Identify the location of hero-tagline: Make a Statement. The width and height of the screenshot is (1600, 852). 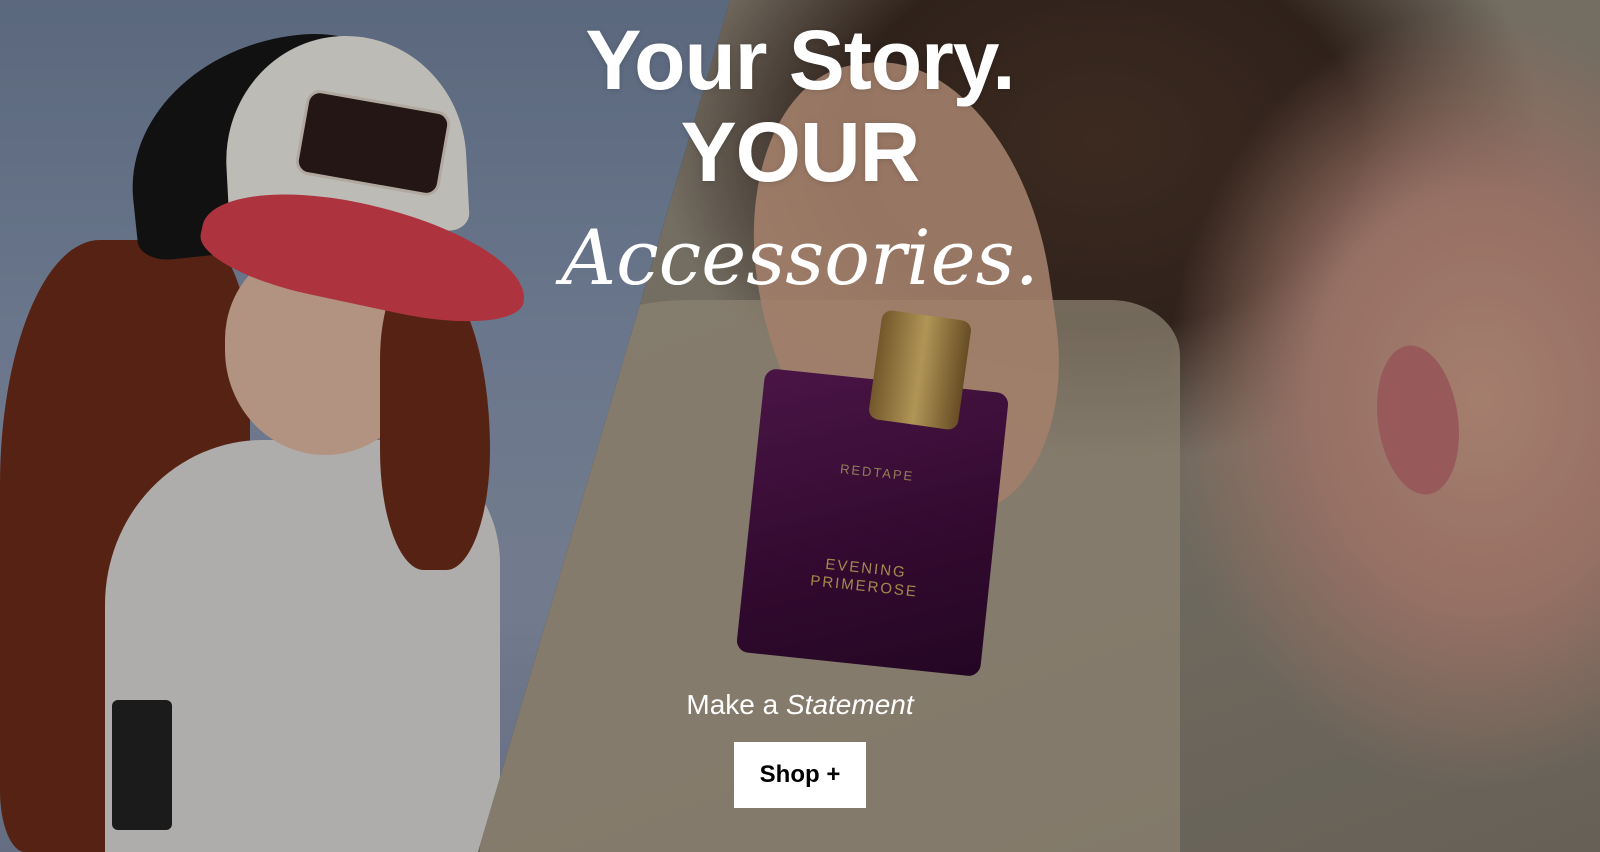
(800, 705).